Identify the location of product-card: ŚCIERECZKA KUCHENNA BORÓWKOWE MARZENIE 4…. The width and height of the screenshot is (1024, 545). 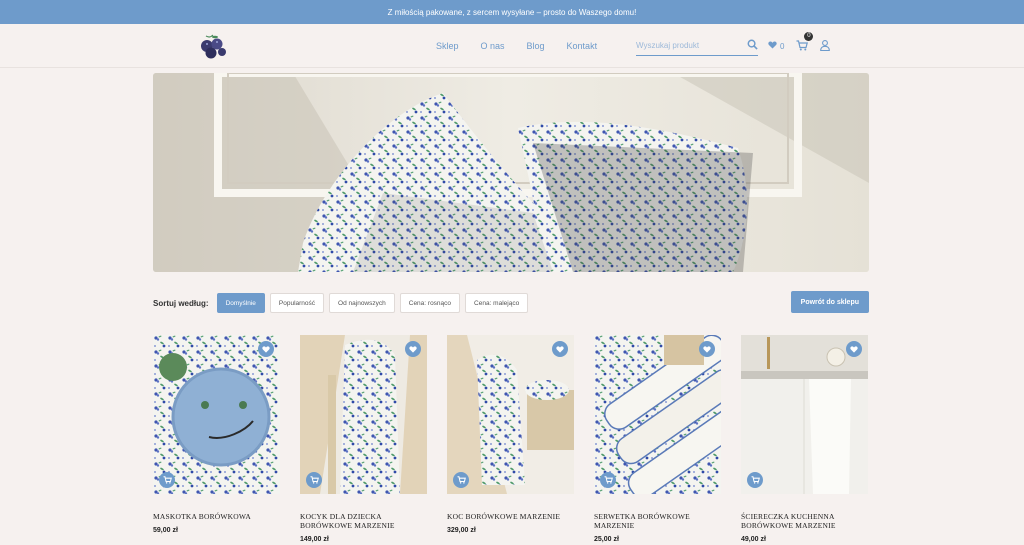
(804, 439).